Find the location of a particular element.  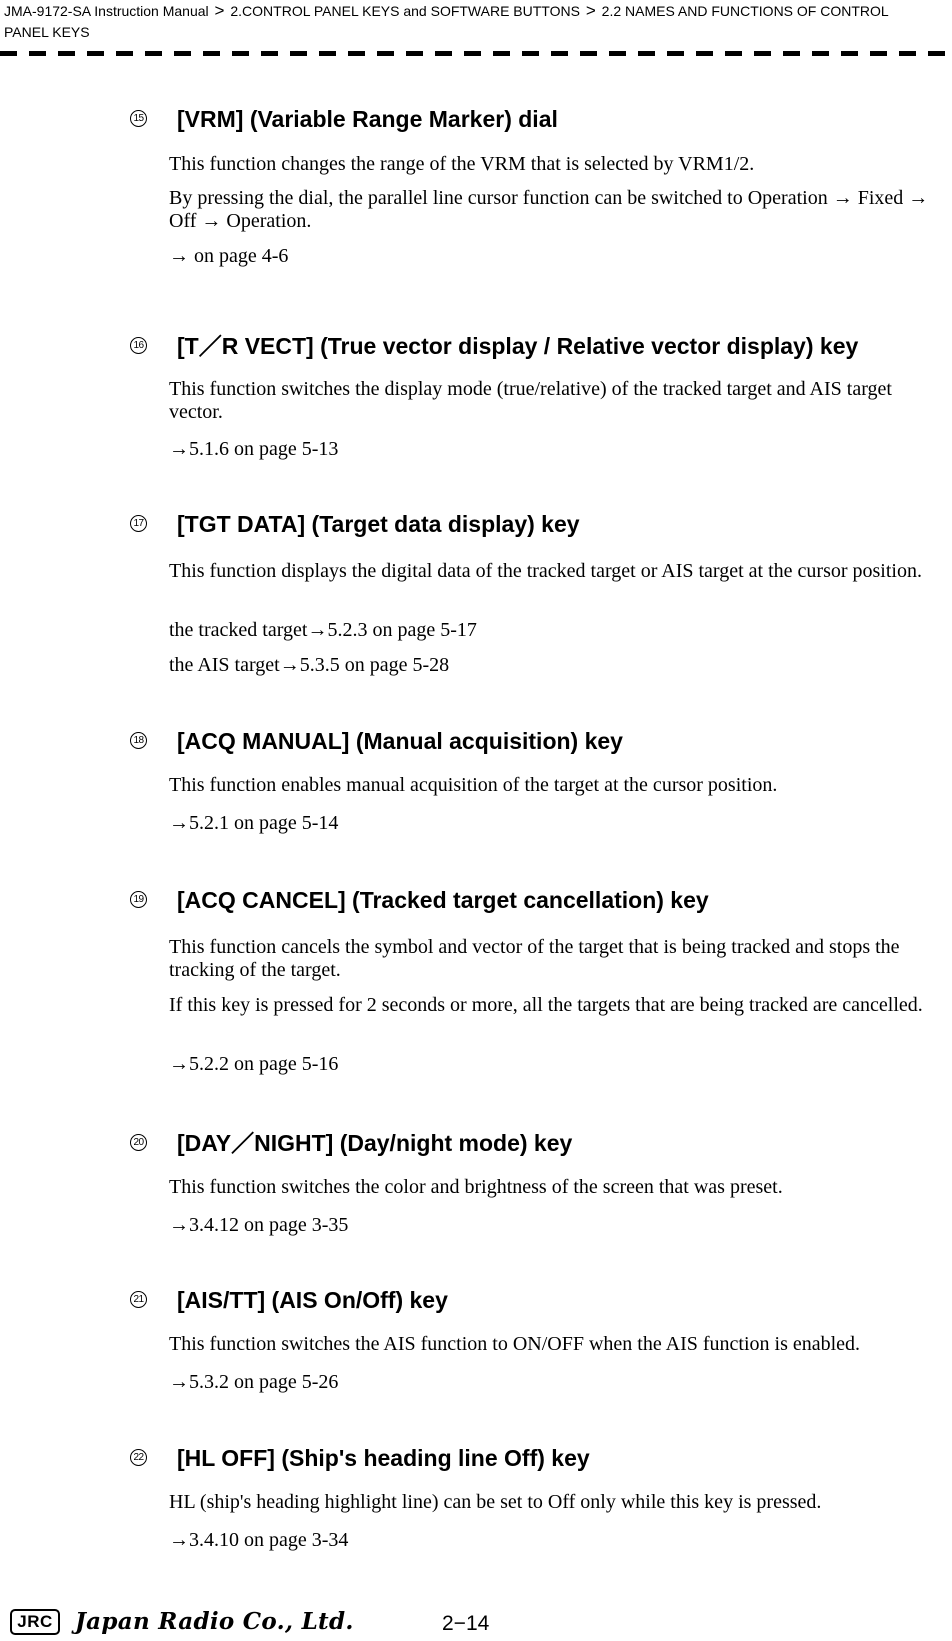

circled-number-icon: 21 is located at coordinates (138, 1299).